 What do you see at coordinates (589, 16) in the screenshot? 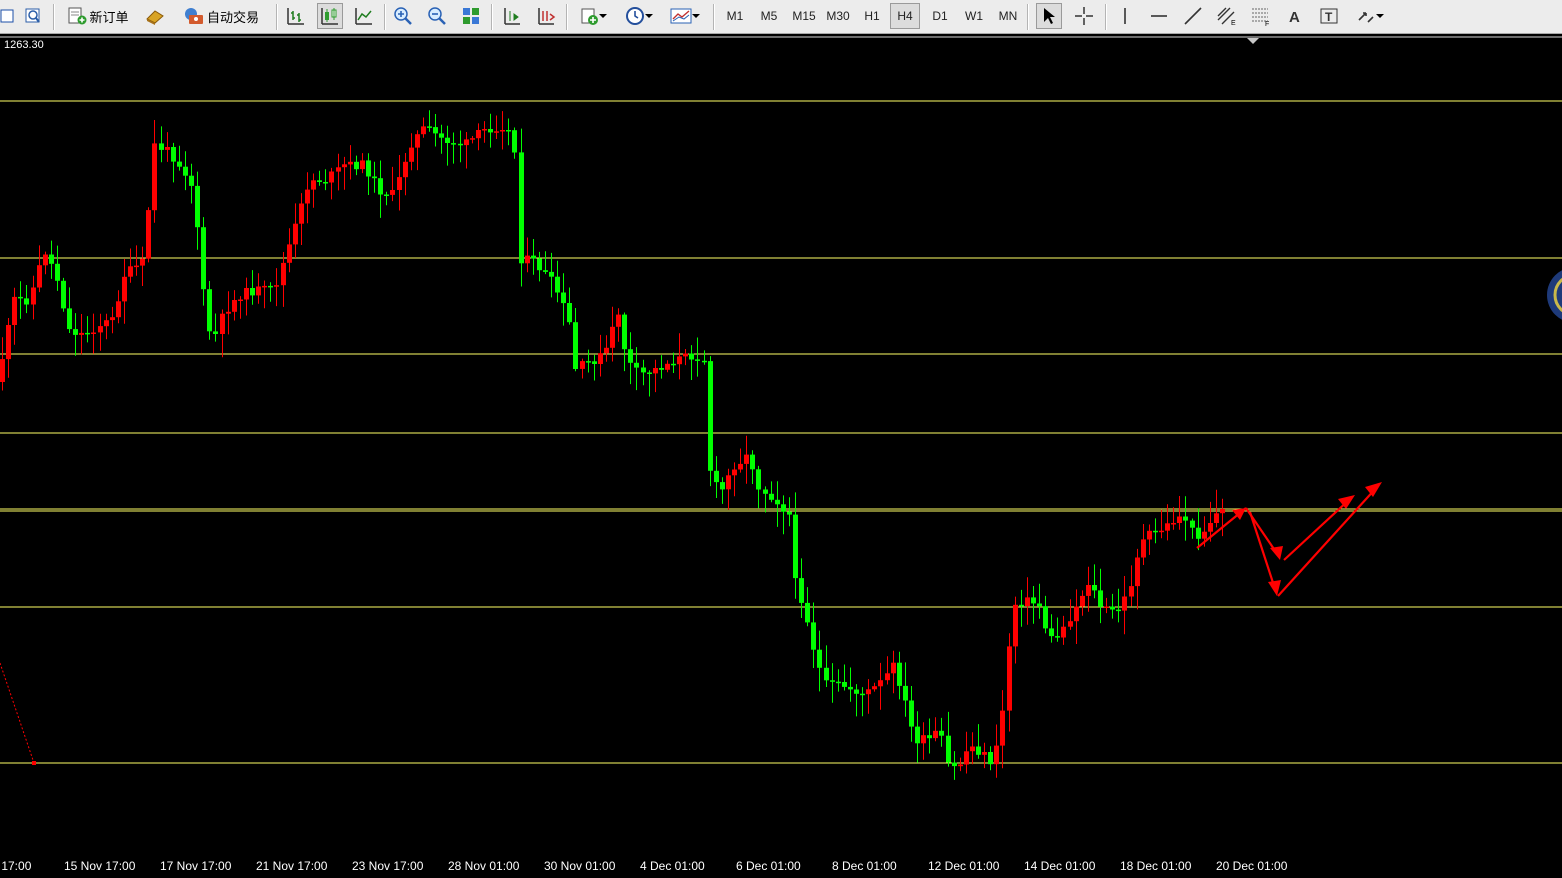
I see `indicators-icon` at bounding box center [589, 16].